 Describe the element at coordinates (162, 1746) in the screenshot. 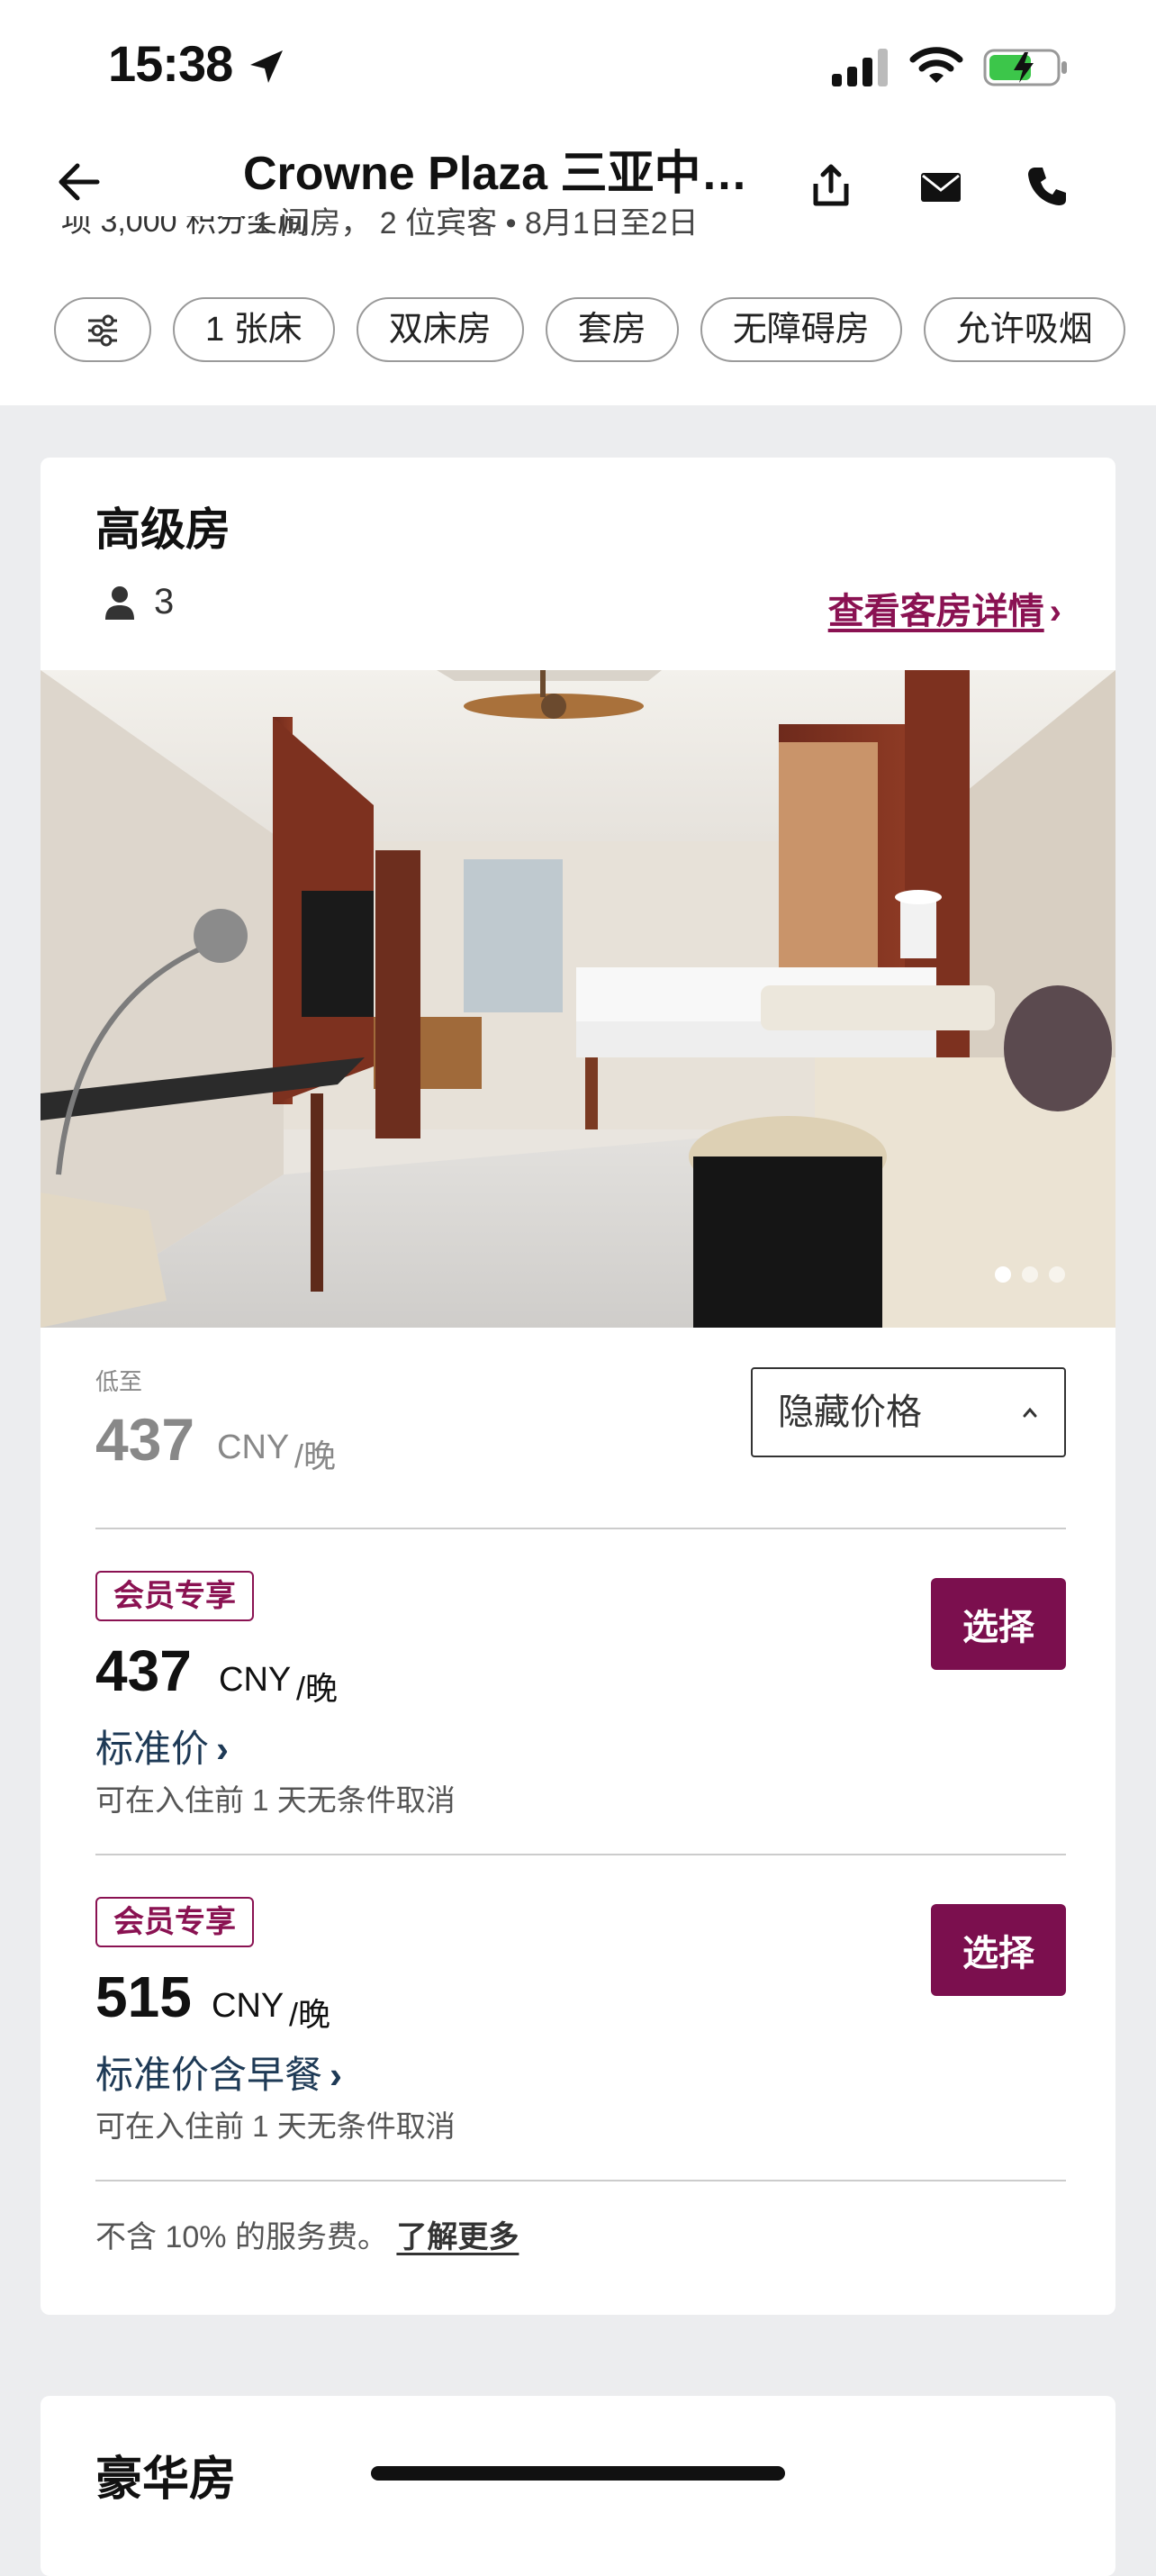

I see `rate-name-link: 标准价 ›` at that location.